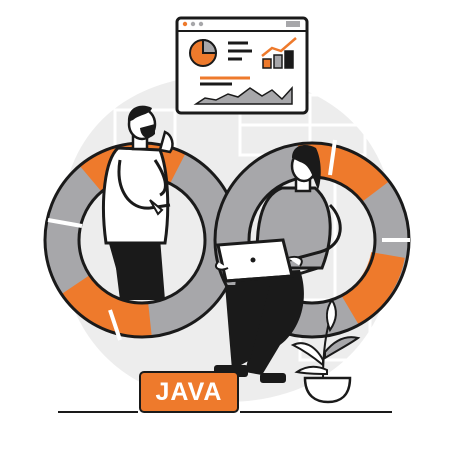  I want to click on window-dot-close, so click(185, 24).